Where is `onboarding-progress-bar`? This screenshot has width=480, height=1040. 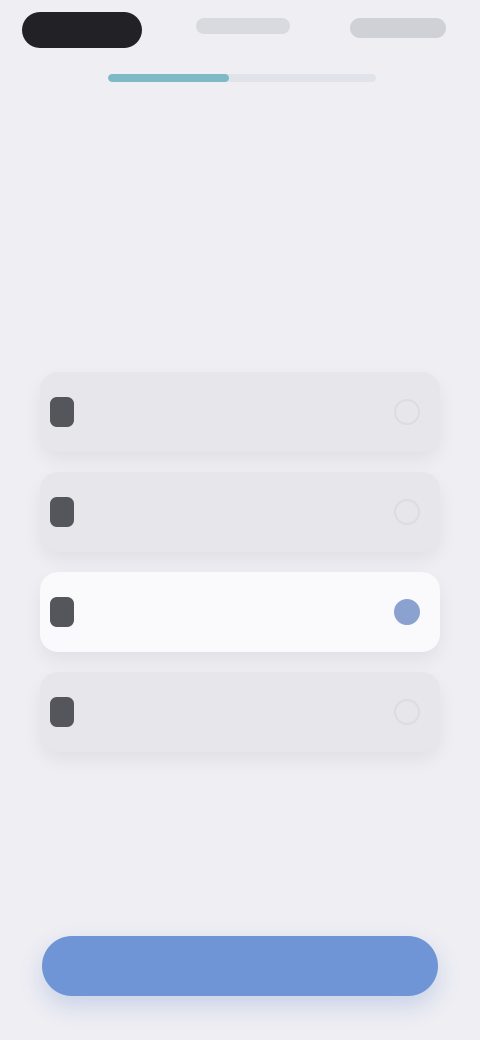
onboarding-progress-bar is located at coordinates (242, 78).